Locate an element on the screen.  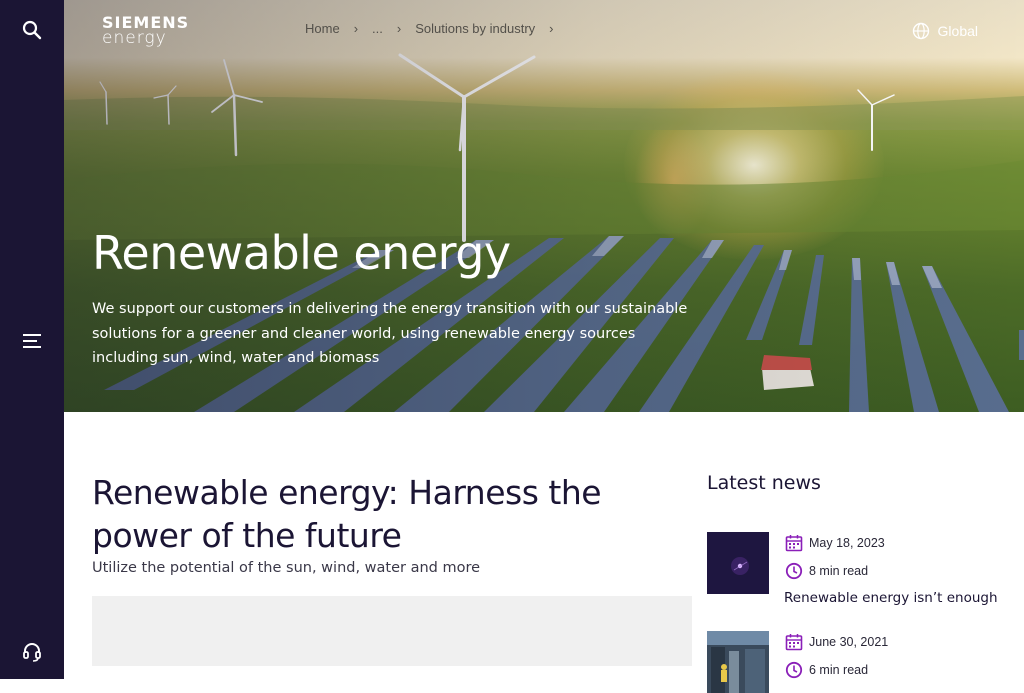
news-read-time: 8 min read is located at coordinates (826, 571).